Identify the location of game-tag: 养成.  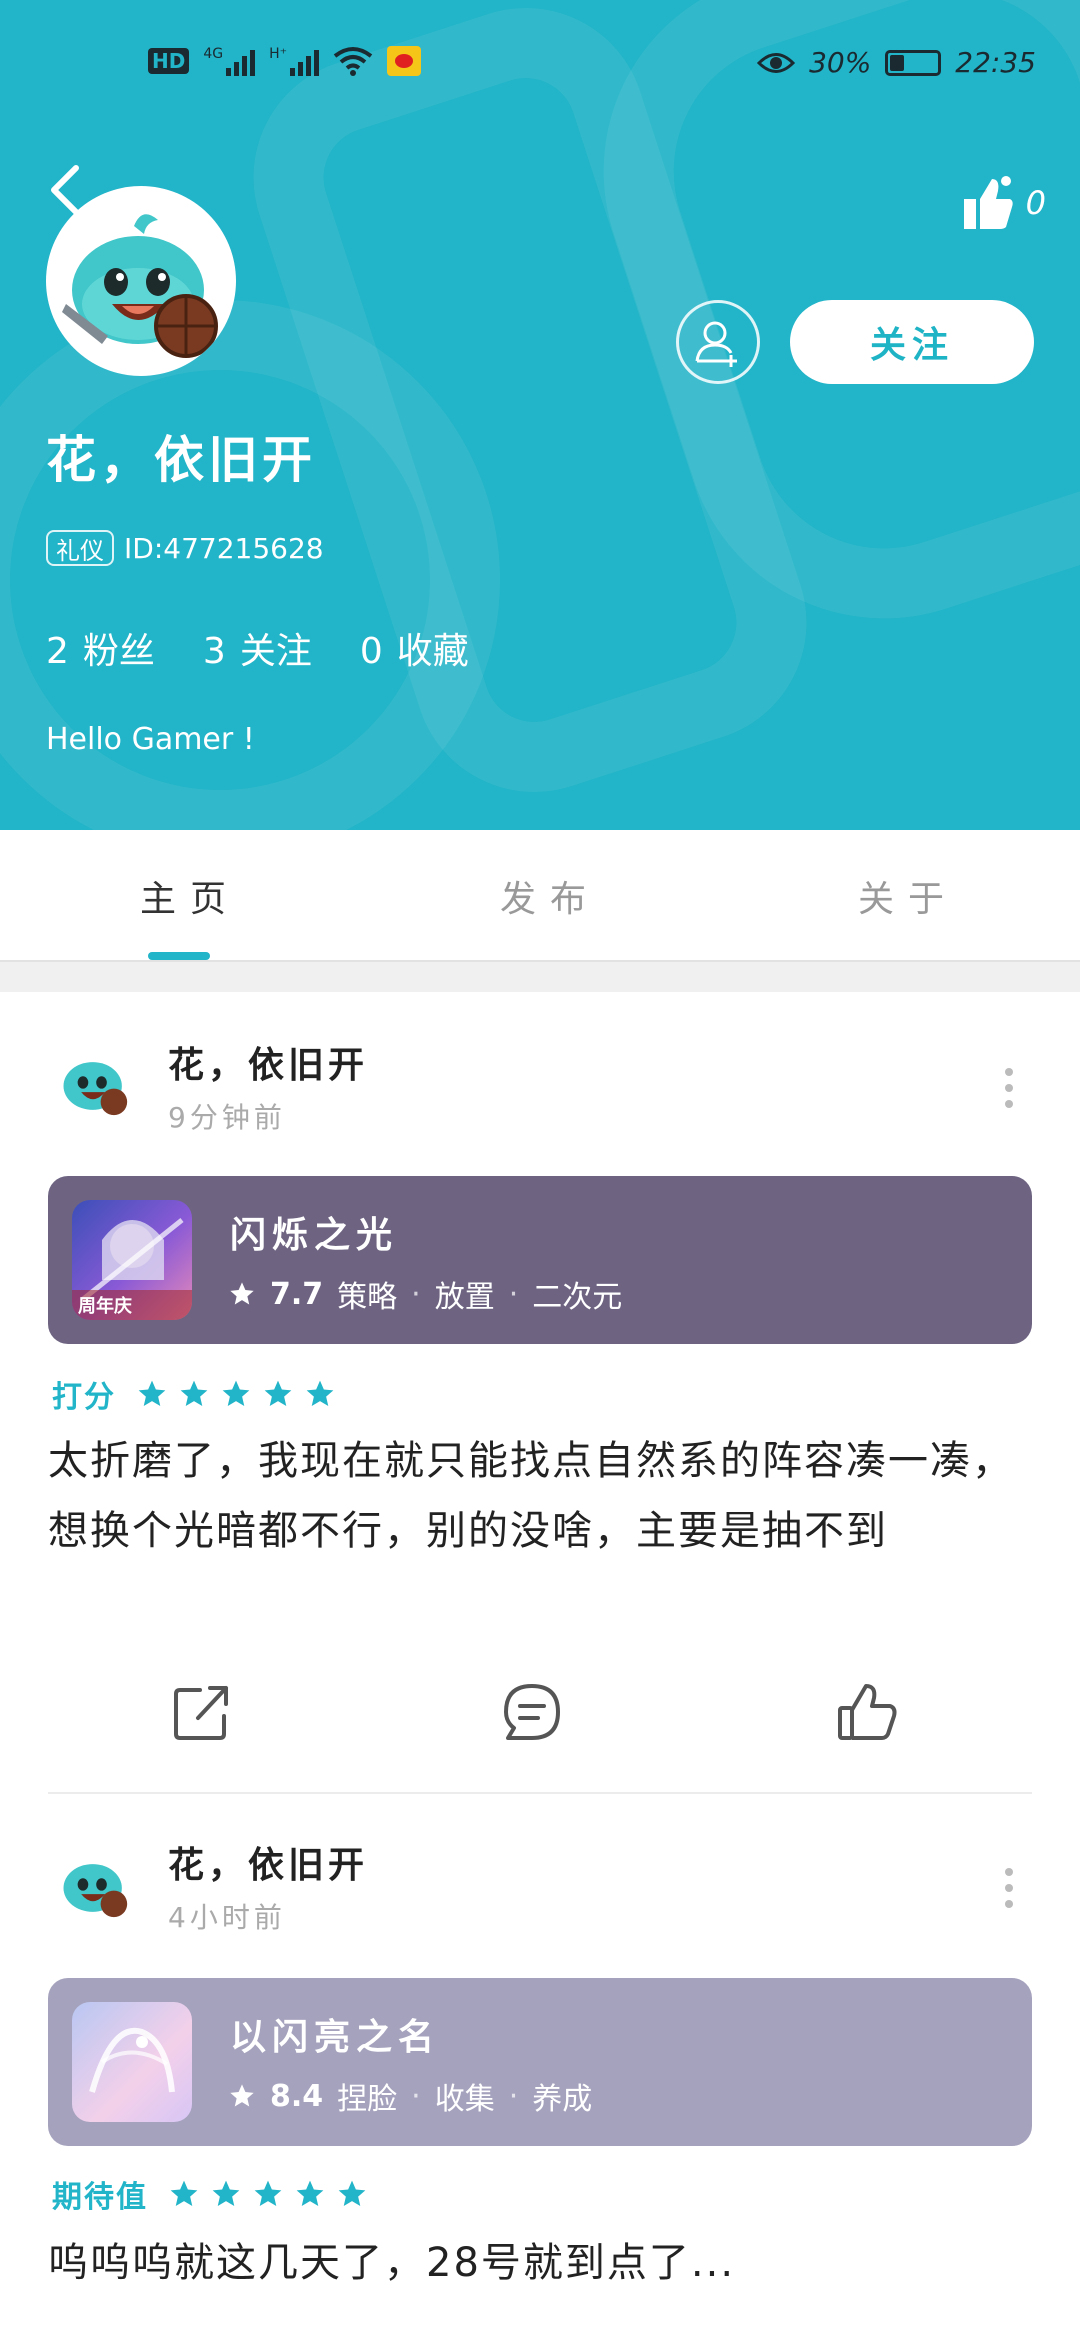
(562, 2099).